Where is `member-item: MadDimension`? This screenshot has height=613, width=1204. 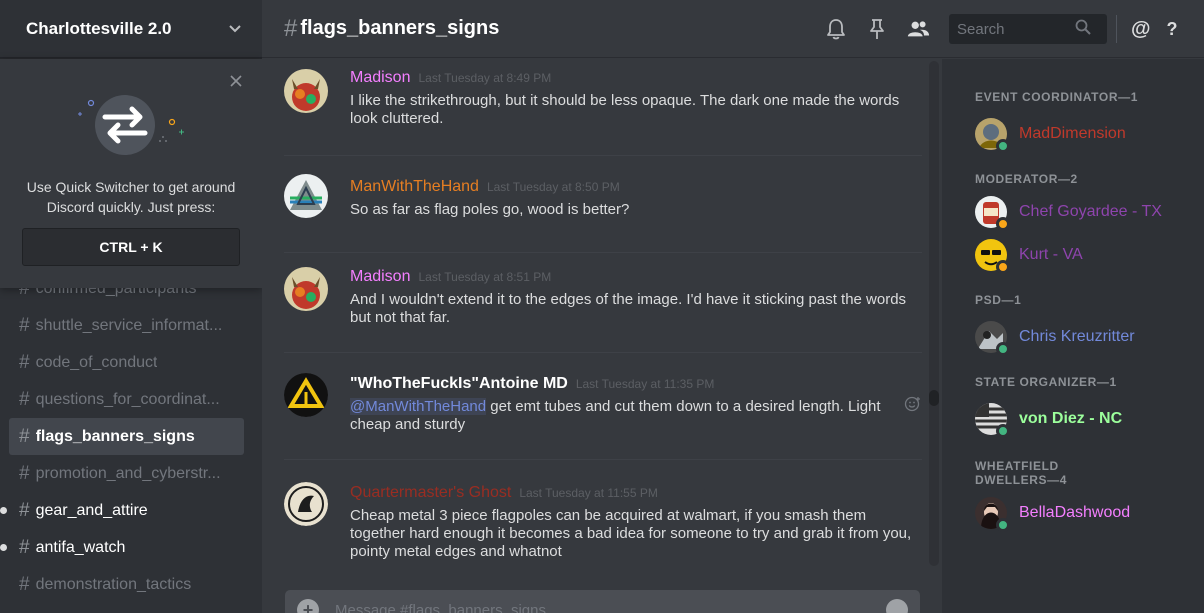
member-item: MadDimension is located at coordinates (1089, 133).